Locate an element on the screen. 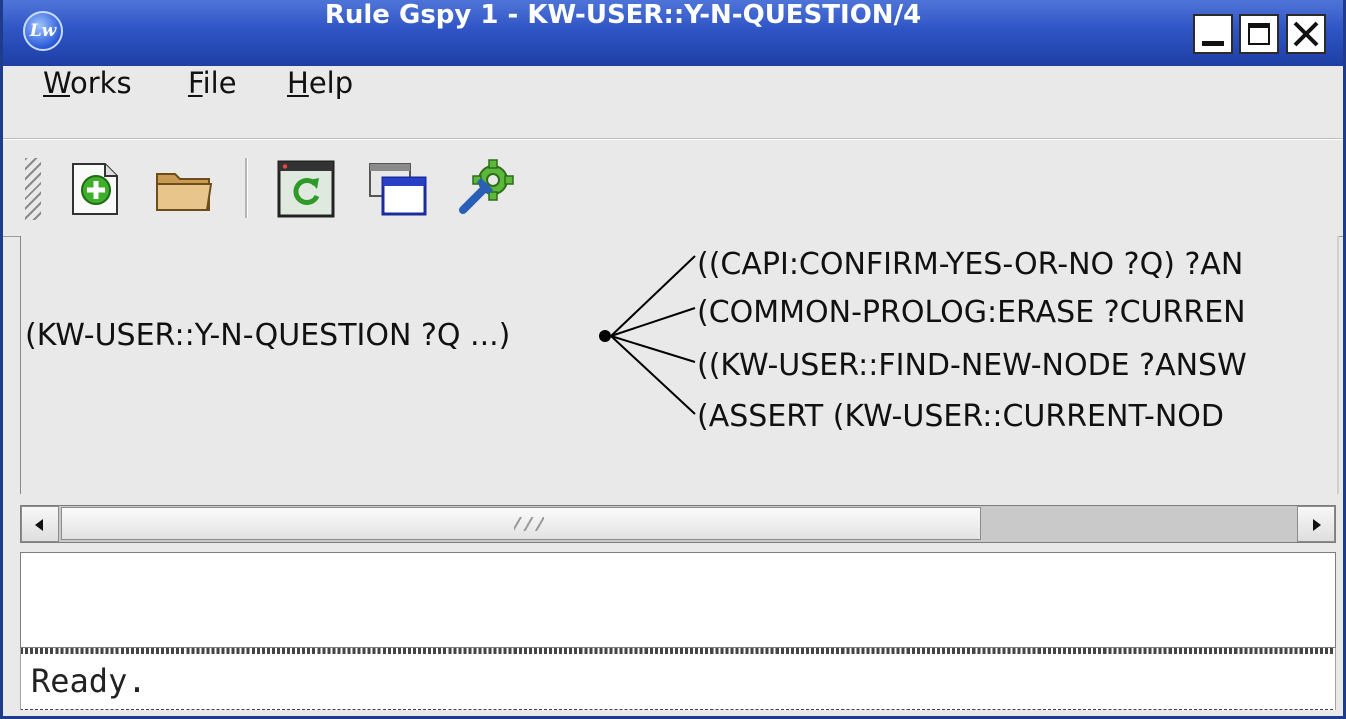 The image size is (1346, 719). settings-icon is located at coordinates (486, 189).